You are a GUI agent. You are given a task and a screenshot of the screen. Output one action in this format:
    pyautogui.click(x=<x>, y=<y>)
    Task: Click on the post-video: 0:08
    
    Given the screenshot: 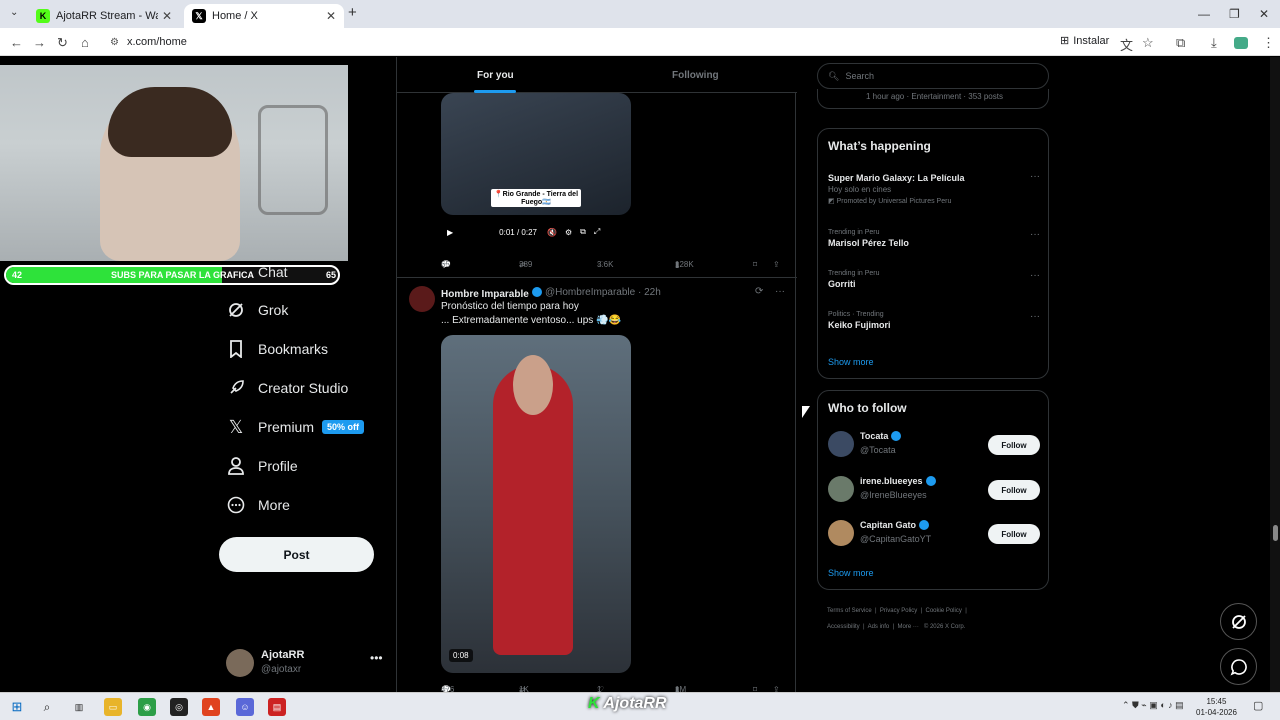 What is the action you would take?
    pyautogui.click(x=536, y=504)
    